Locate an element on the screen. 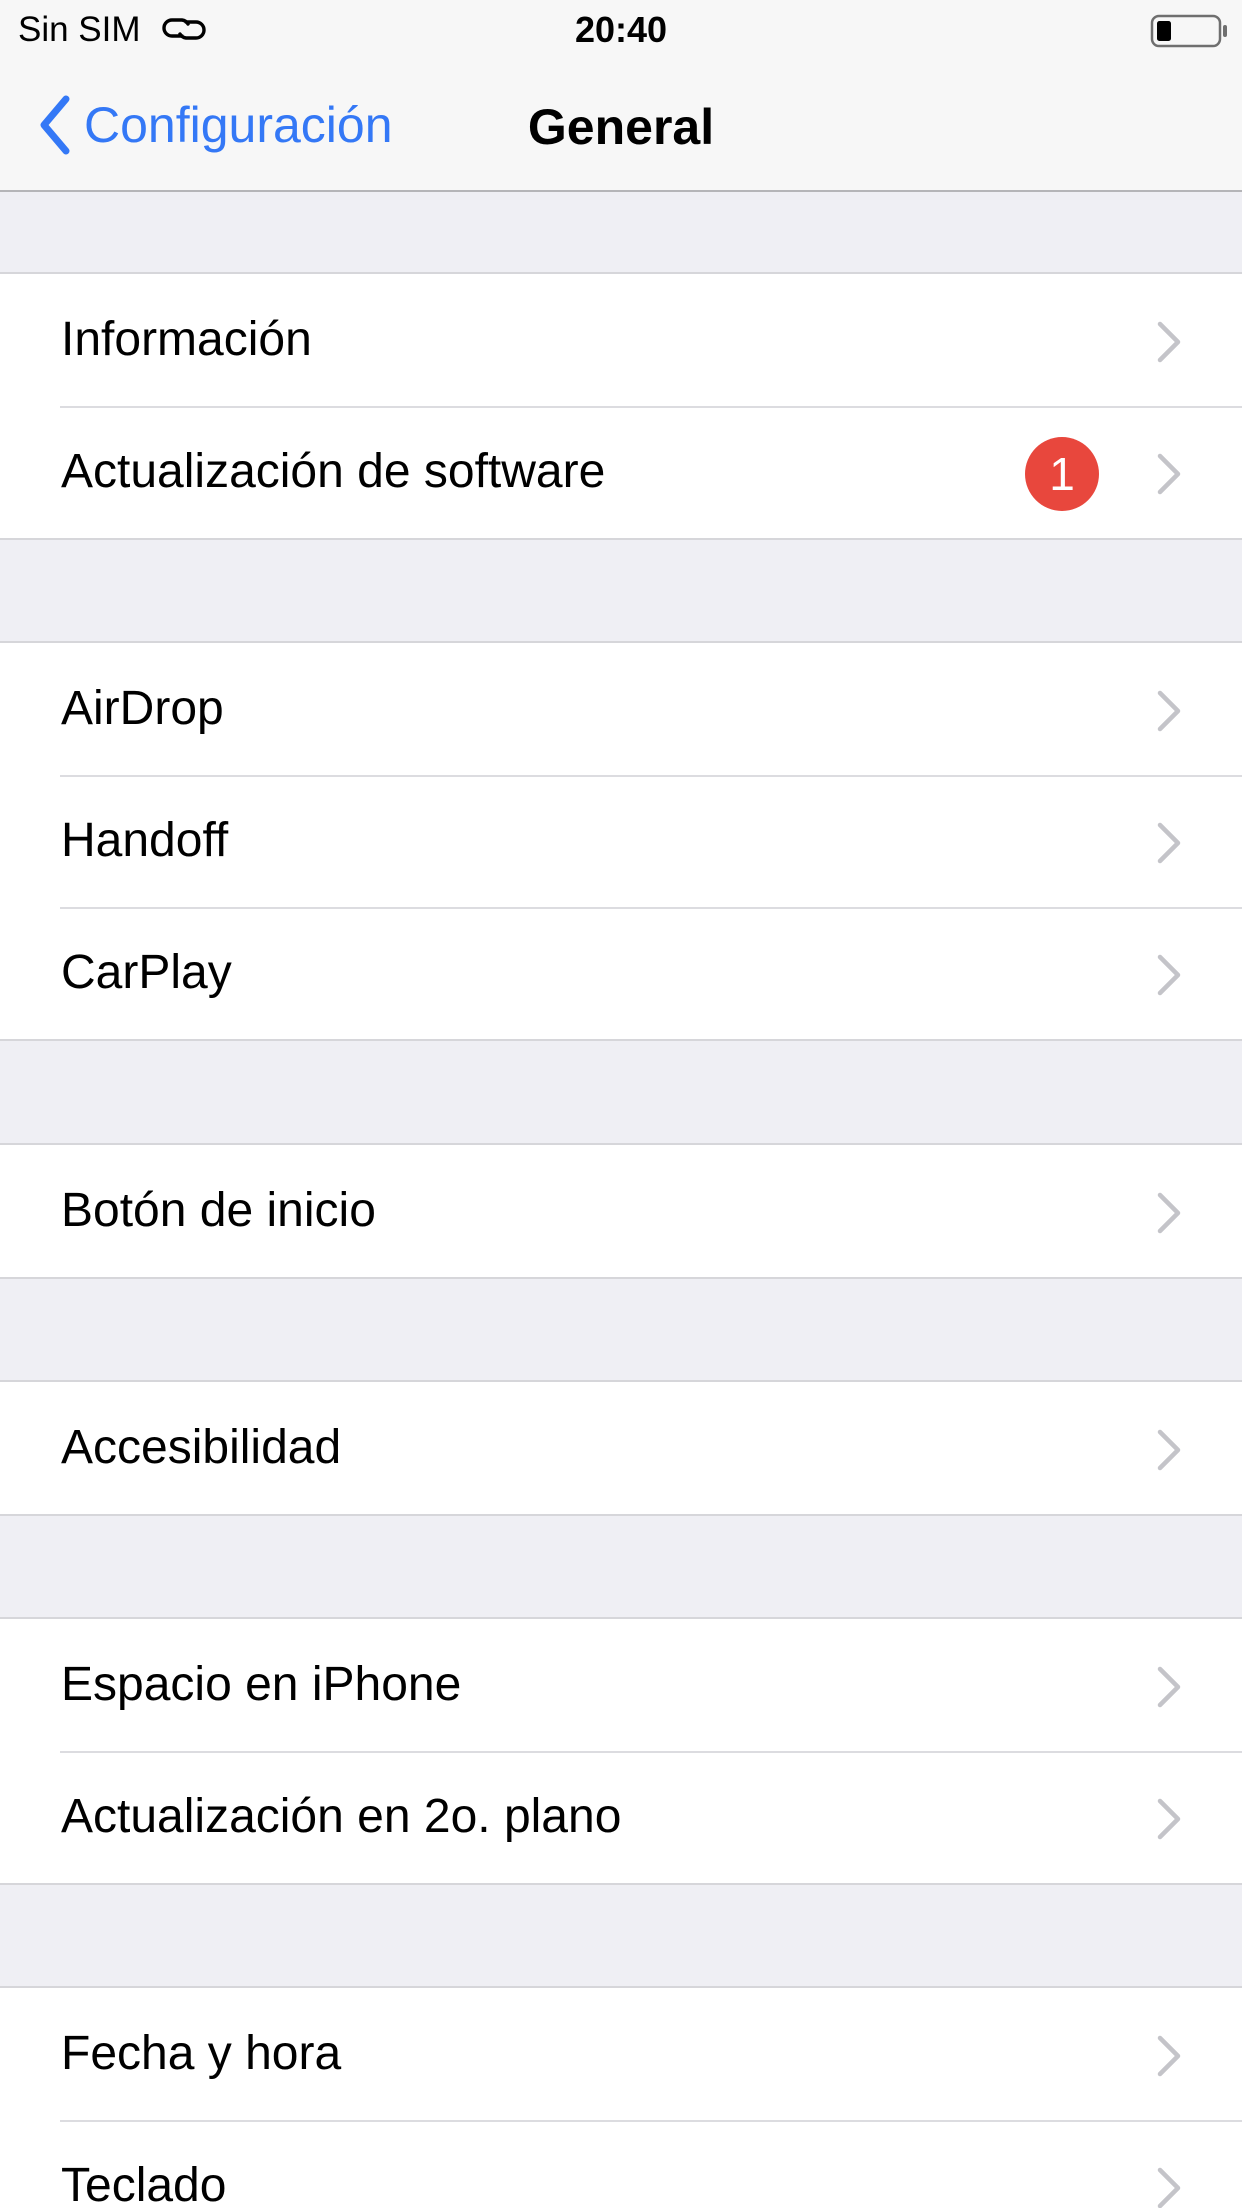 Image resolution: width=1242 pixels, height=2208 pixels. row-accesibilidad: Accesibilidad is located at coordinates (621, 1448).